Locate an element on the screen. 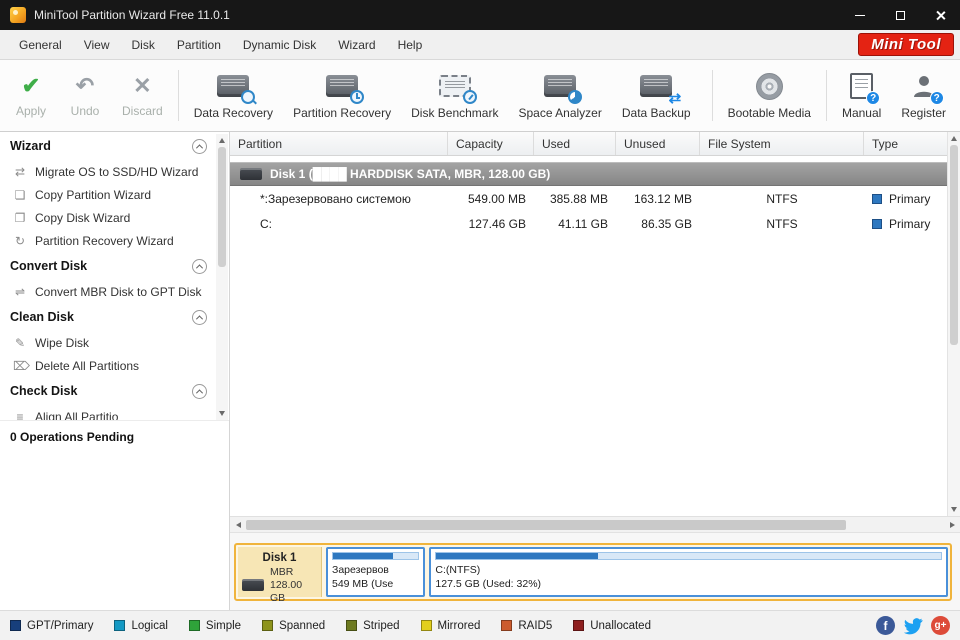 This screenshot has height=640, width=960. legend-label: Spanned is located at coordinates (302, 625).